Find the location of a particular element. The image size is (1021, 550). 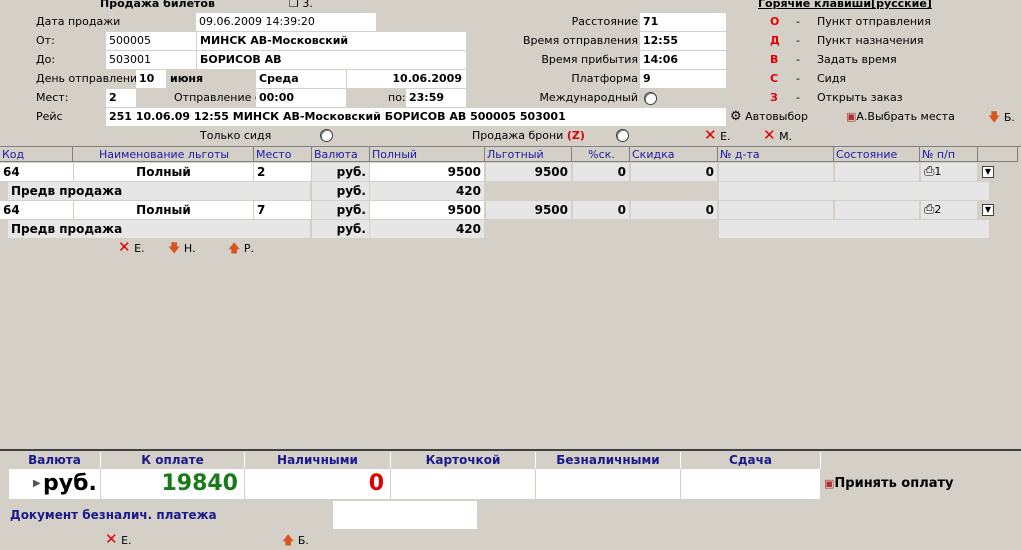

autoselect-label: Автовыбор is located at coordinates (776, 116).